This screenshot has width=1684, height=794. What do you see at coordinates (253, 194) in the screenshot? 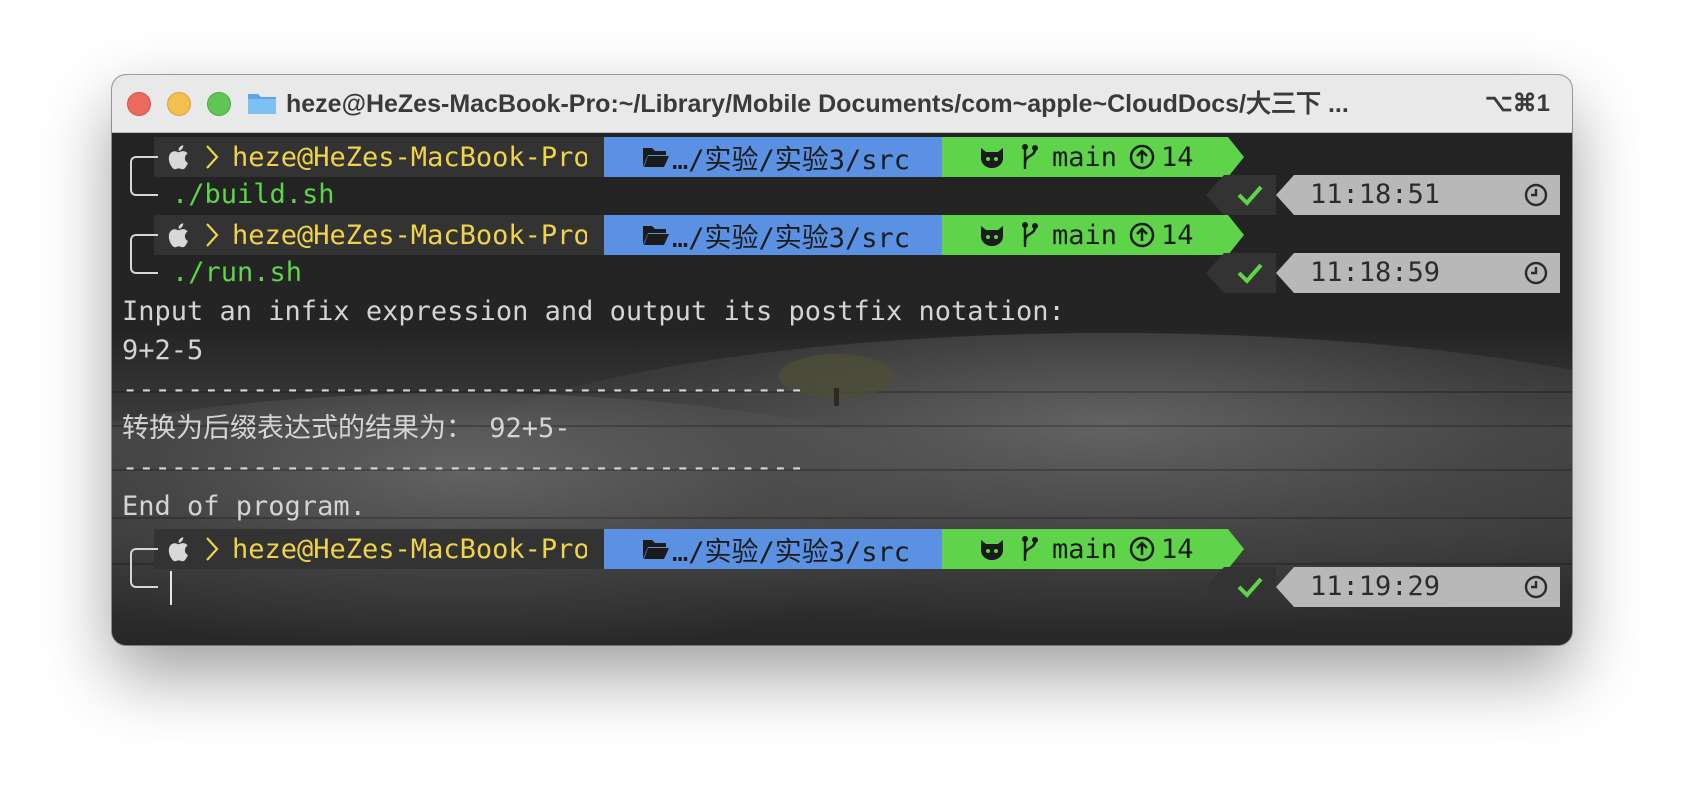
I see `command-text: ./build.sh` at bounding box center [253, 194].